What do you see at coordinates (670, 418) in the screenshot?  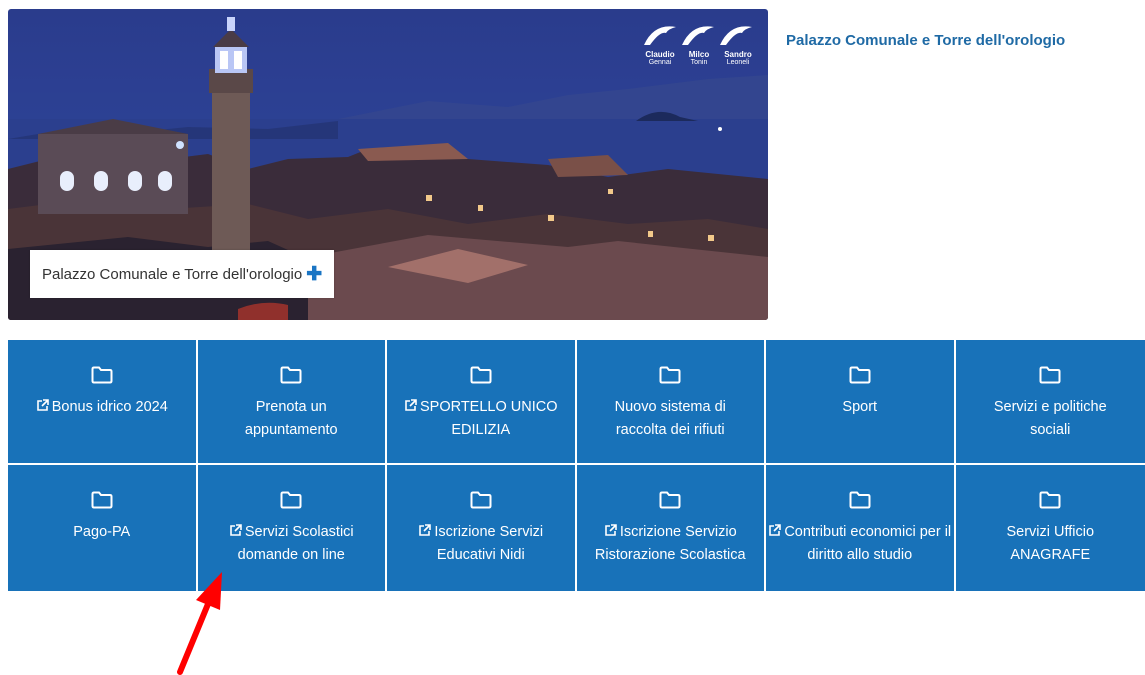 I see `tile-label: Nuovo sistema di raccolta dei rifiuti` at bounding box center [670, 418].